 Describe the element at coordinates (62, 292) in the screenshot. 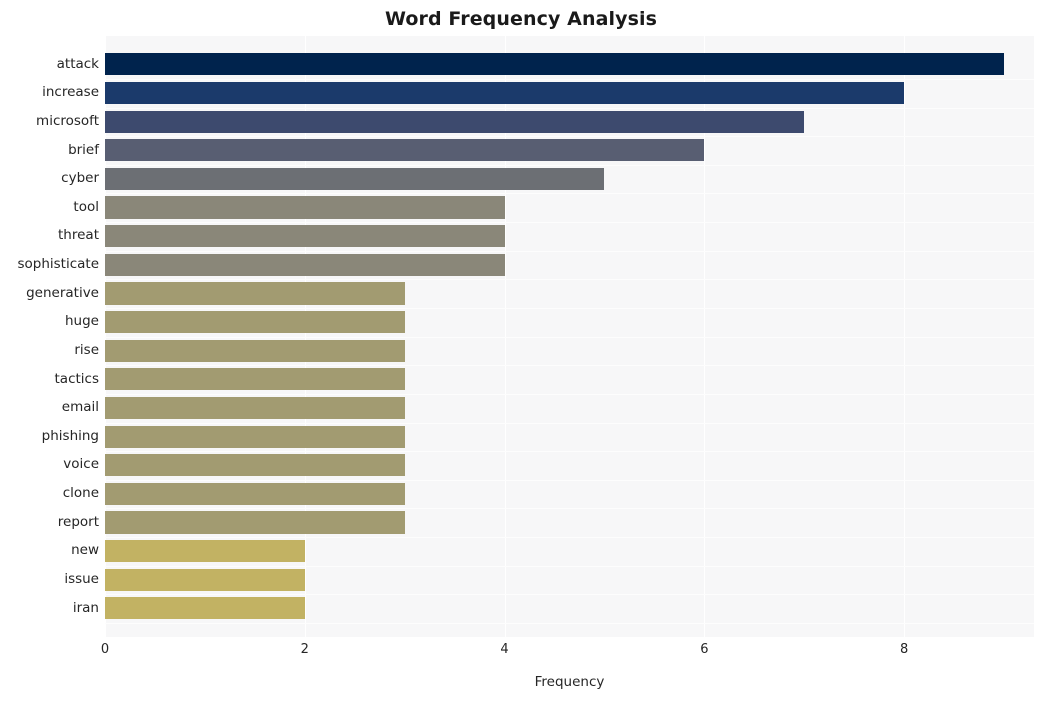

I see `y-tick-label-generative: generative` at that location.